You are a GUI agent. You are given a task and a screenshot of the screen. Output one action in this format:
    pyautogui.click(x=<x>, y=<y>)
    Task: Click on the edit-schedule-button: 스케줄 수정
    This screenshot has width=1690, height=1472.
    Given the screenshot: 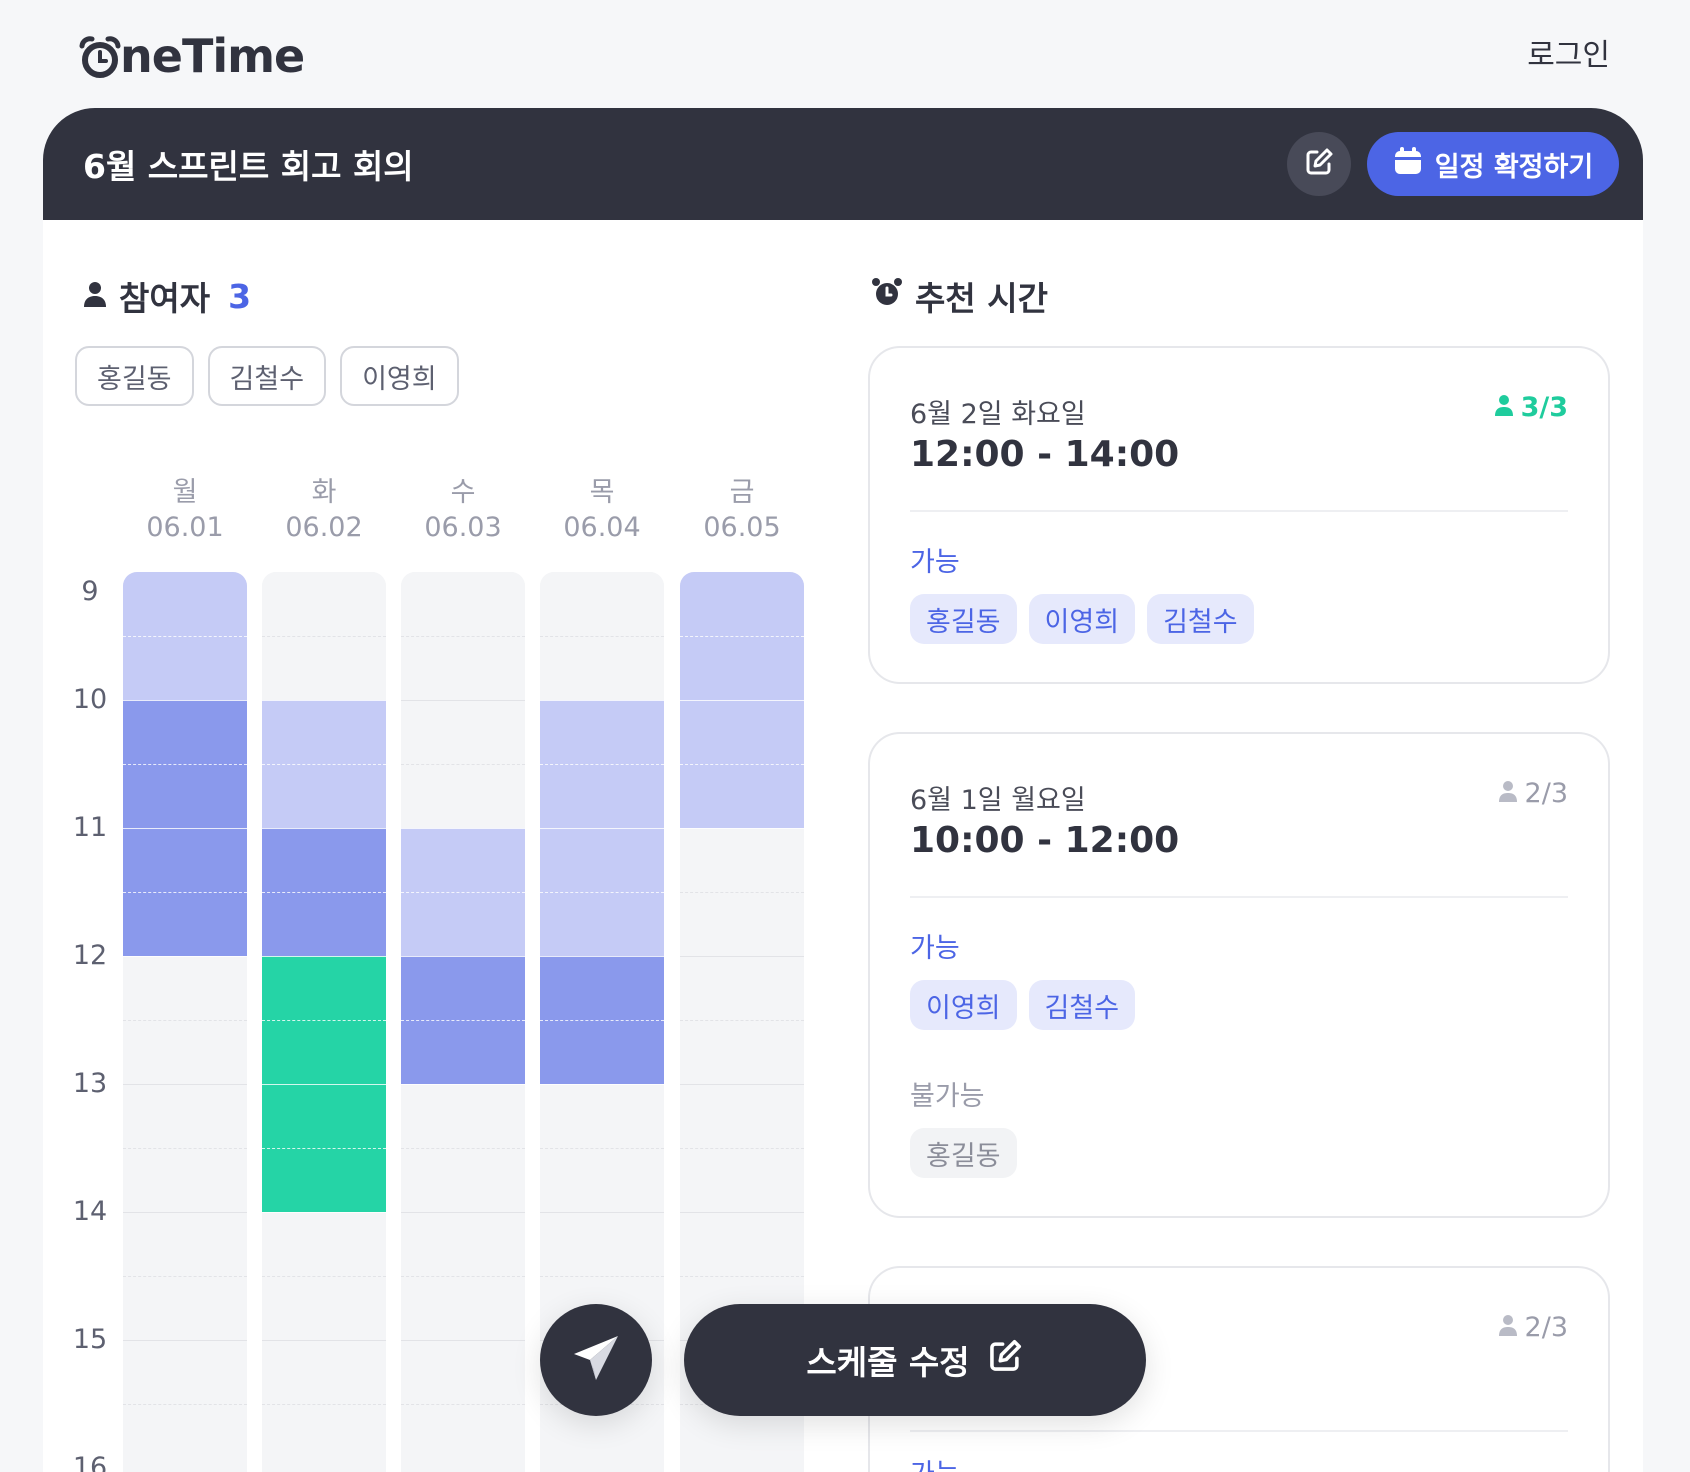 What is the action you would take?
    pyautogui.click(x=915, y=1360)
    